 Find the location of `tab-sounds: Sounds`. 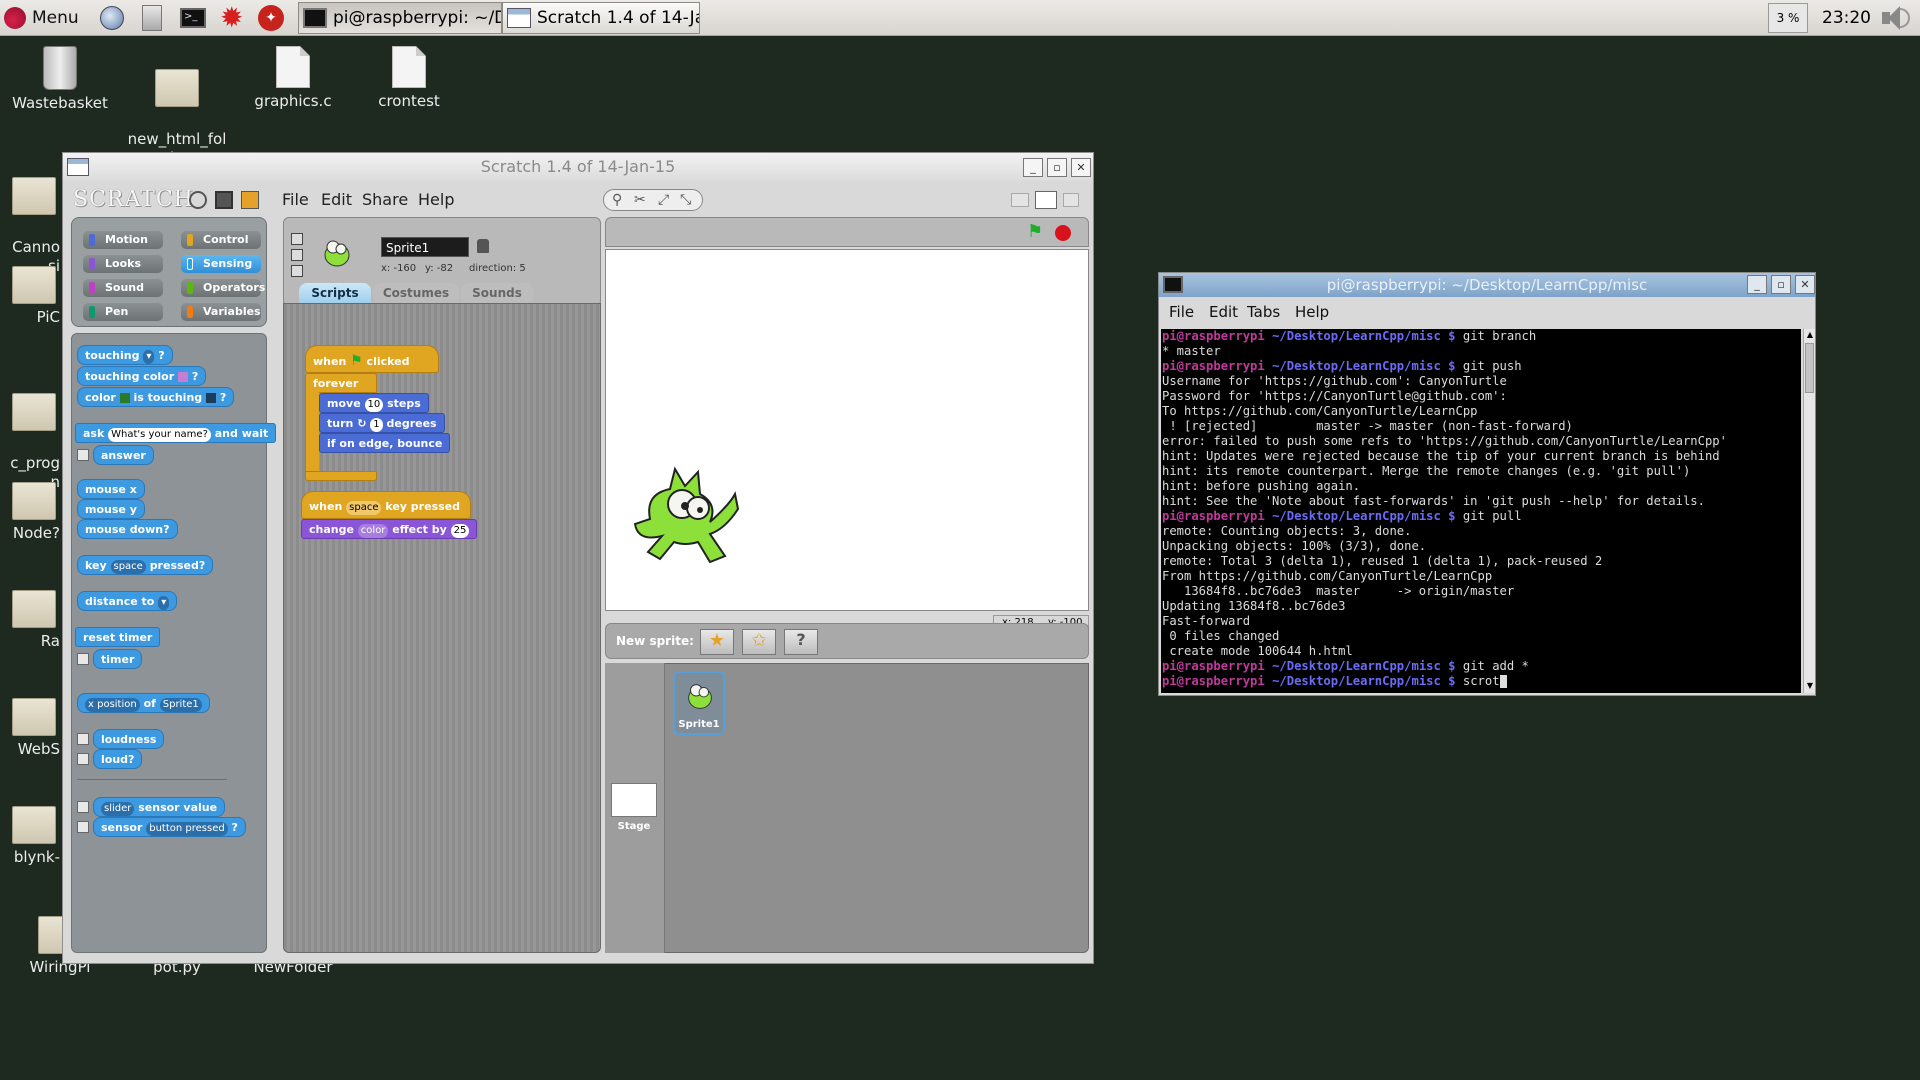

tab-sounds: Sounds is located at coordinates (497, 293).